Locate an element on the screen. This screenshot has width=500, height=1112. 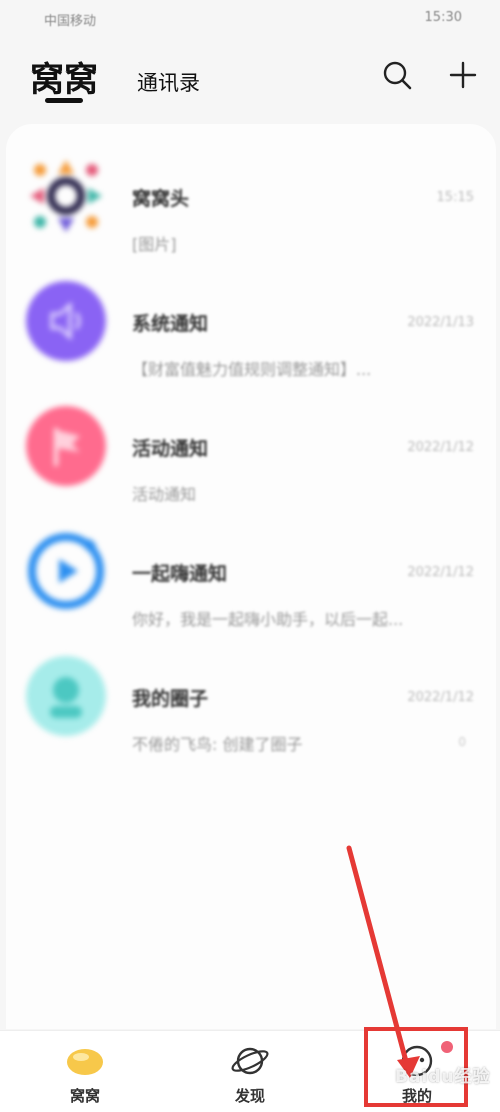
watermark-text: Baidu经验 is located at coordinates (443, 1077).